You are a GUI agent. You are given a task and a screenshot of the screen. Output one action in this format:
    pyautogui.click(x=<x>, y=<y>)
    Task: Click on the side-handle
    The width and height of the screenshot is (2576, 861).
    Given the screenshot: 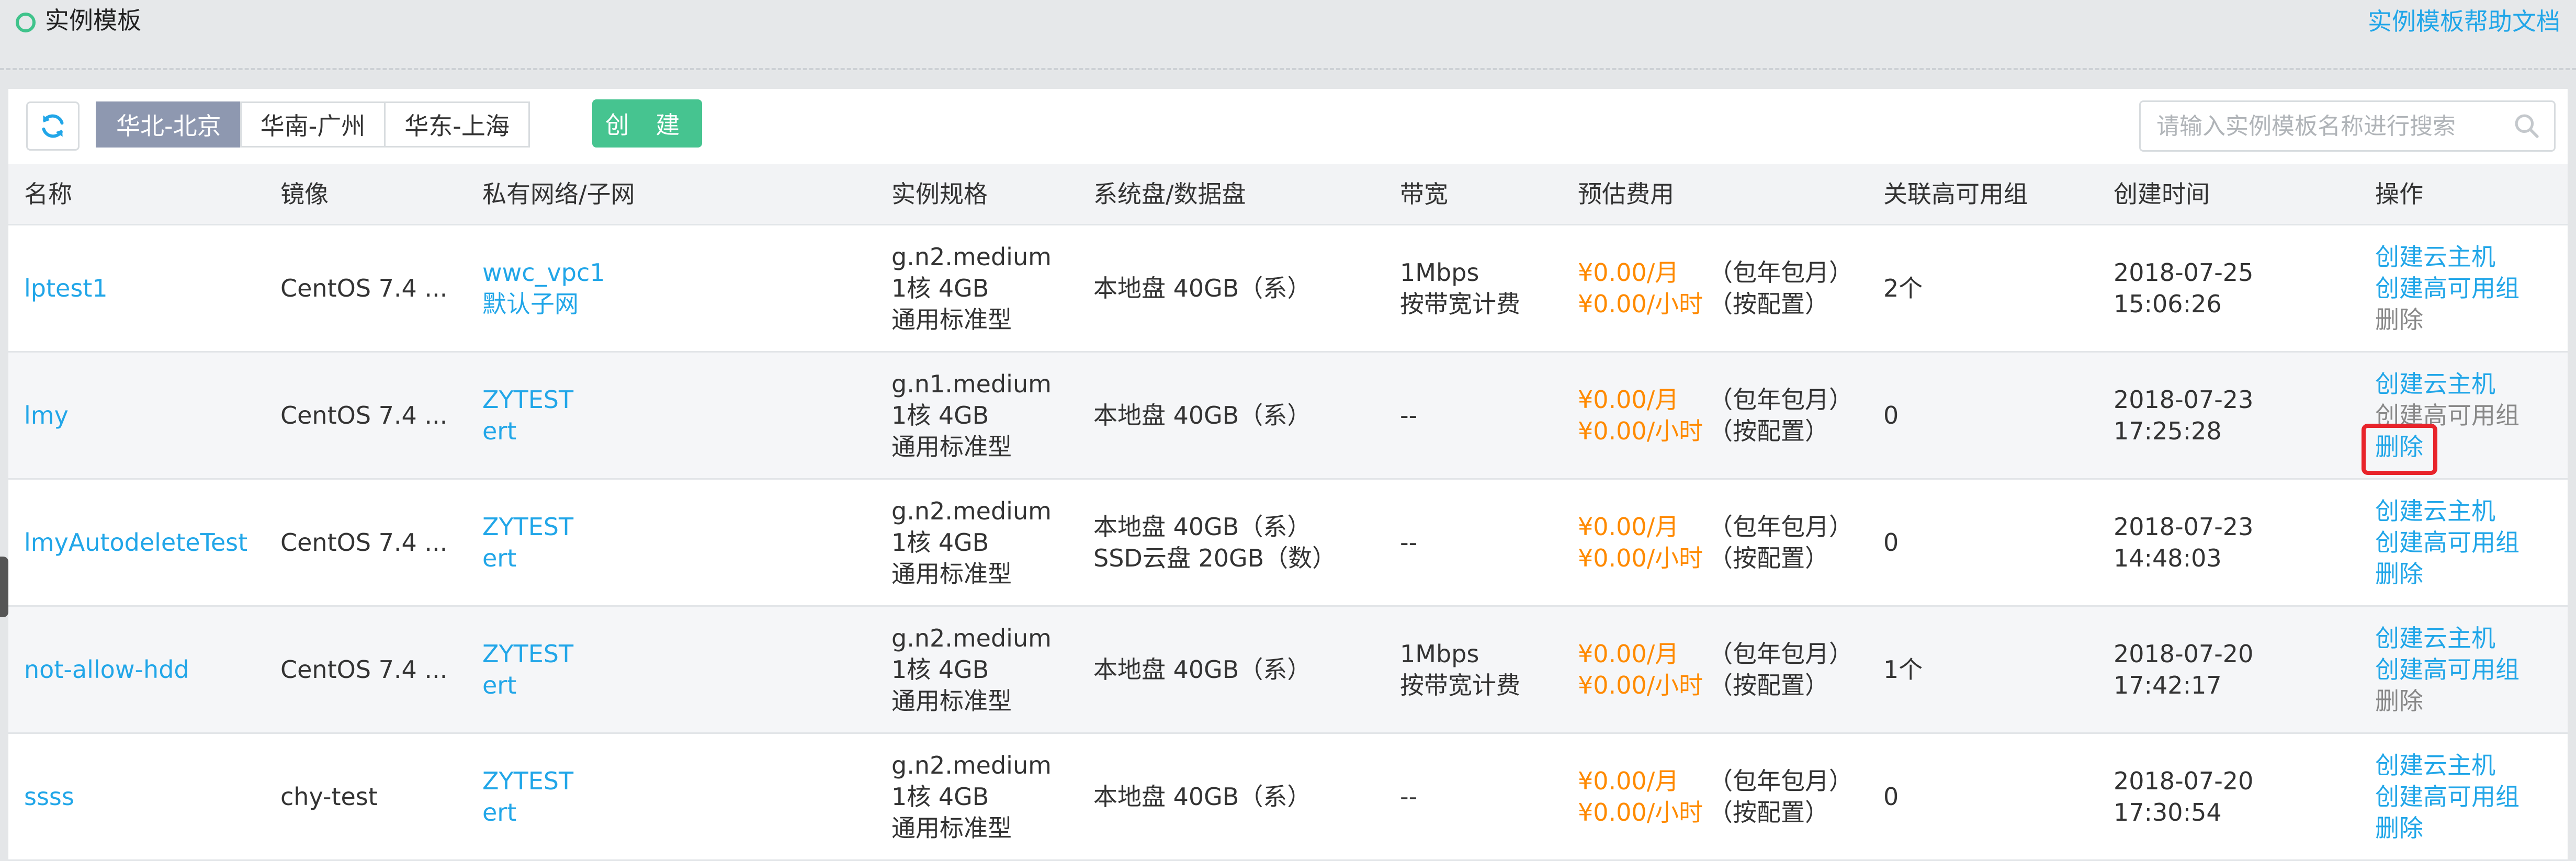 What is the action you would take?
    pyautogui.click(x=4, y=587)
    